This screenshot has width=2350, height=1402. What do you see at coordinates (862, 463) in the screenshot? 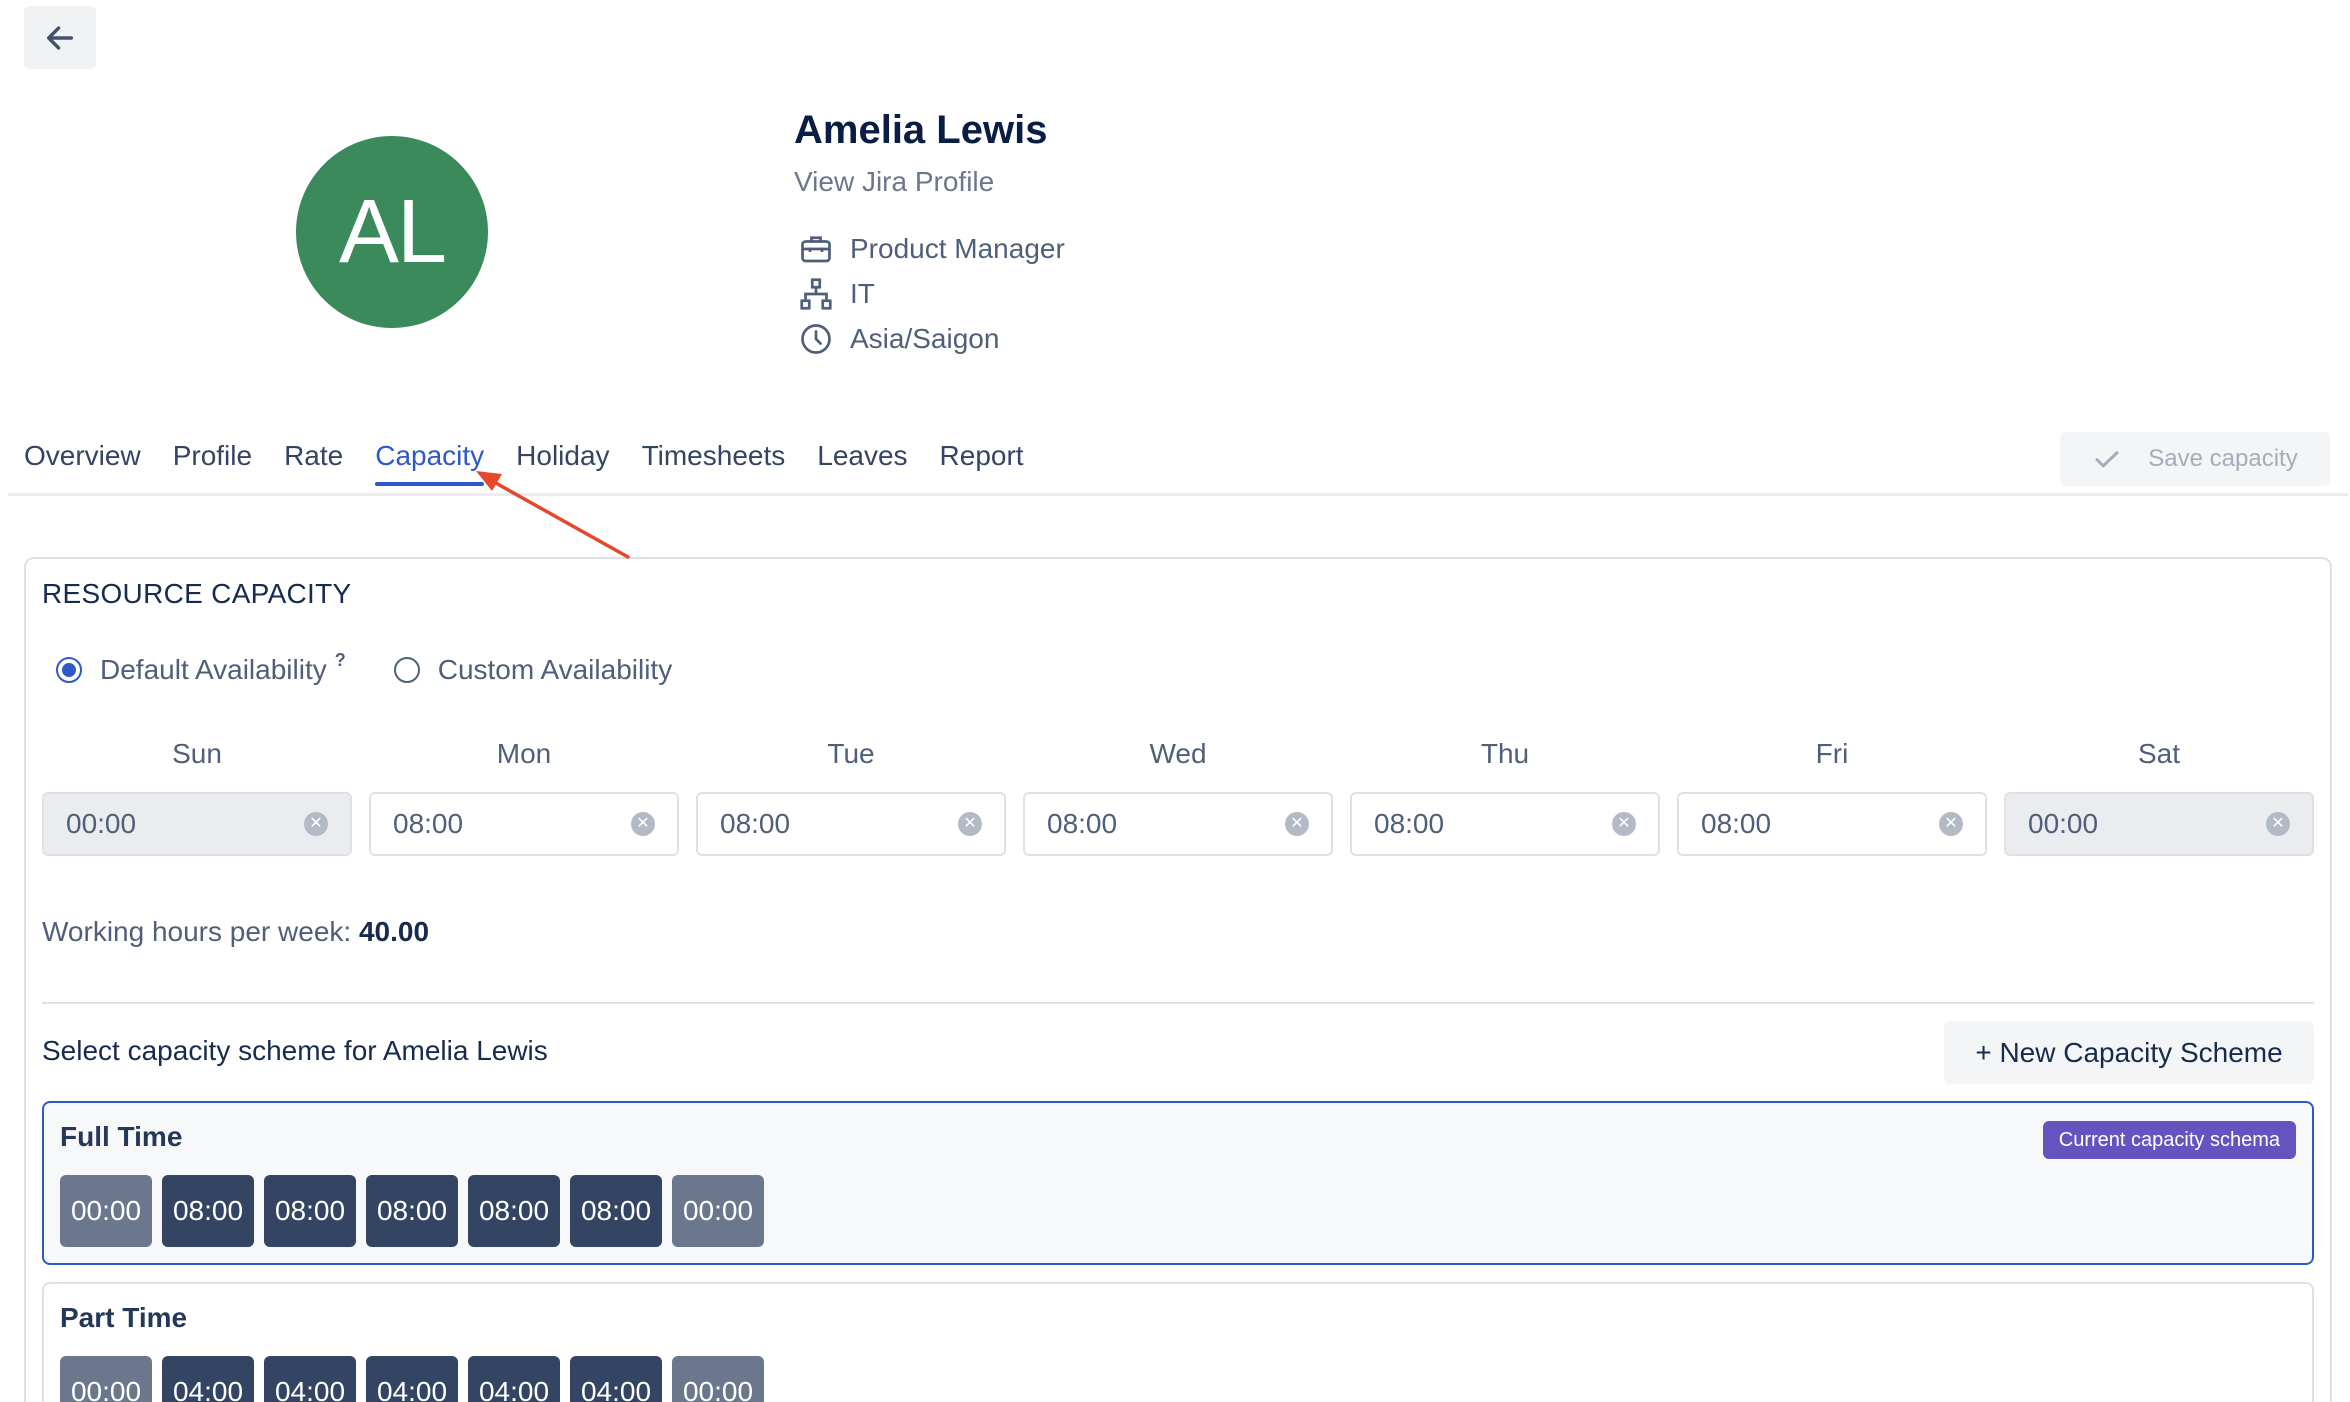
I see `tab-leaves: Leaves` at bounding box center [862, 463].